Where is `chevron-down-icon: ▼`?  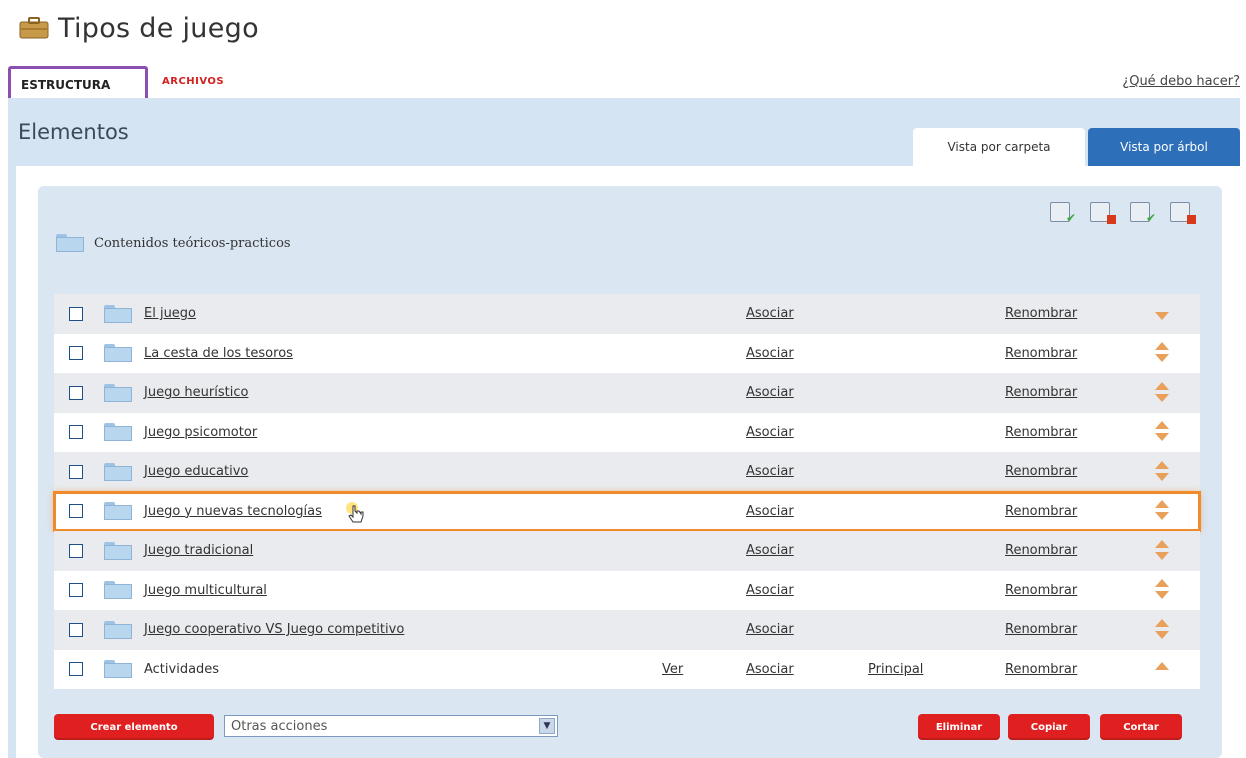 chevron-down-icon: ▼ is located at coordinates (547, 726).